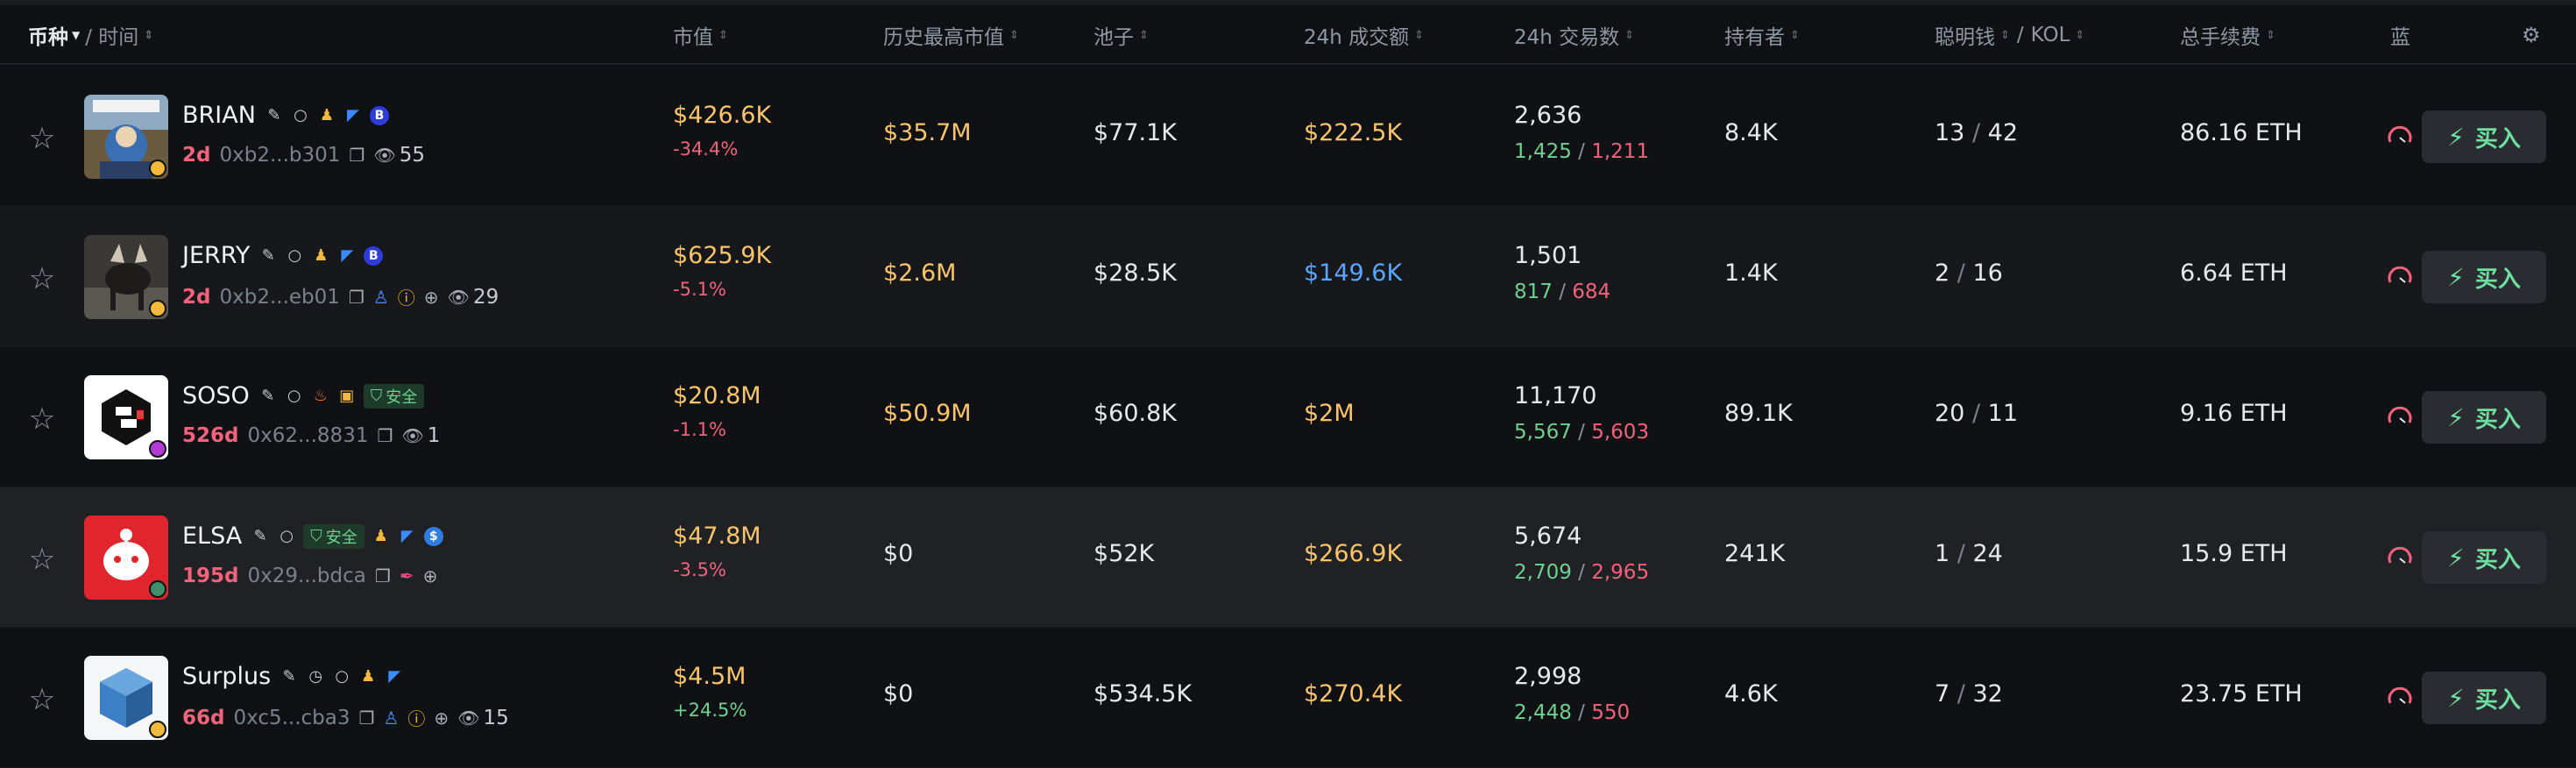  I want to click on sort-token-header: 币种 ▼ / 时间 ⇕, so click(90, 35).